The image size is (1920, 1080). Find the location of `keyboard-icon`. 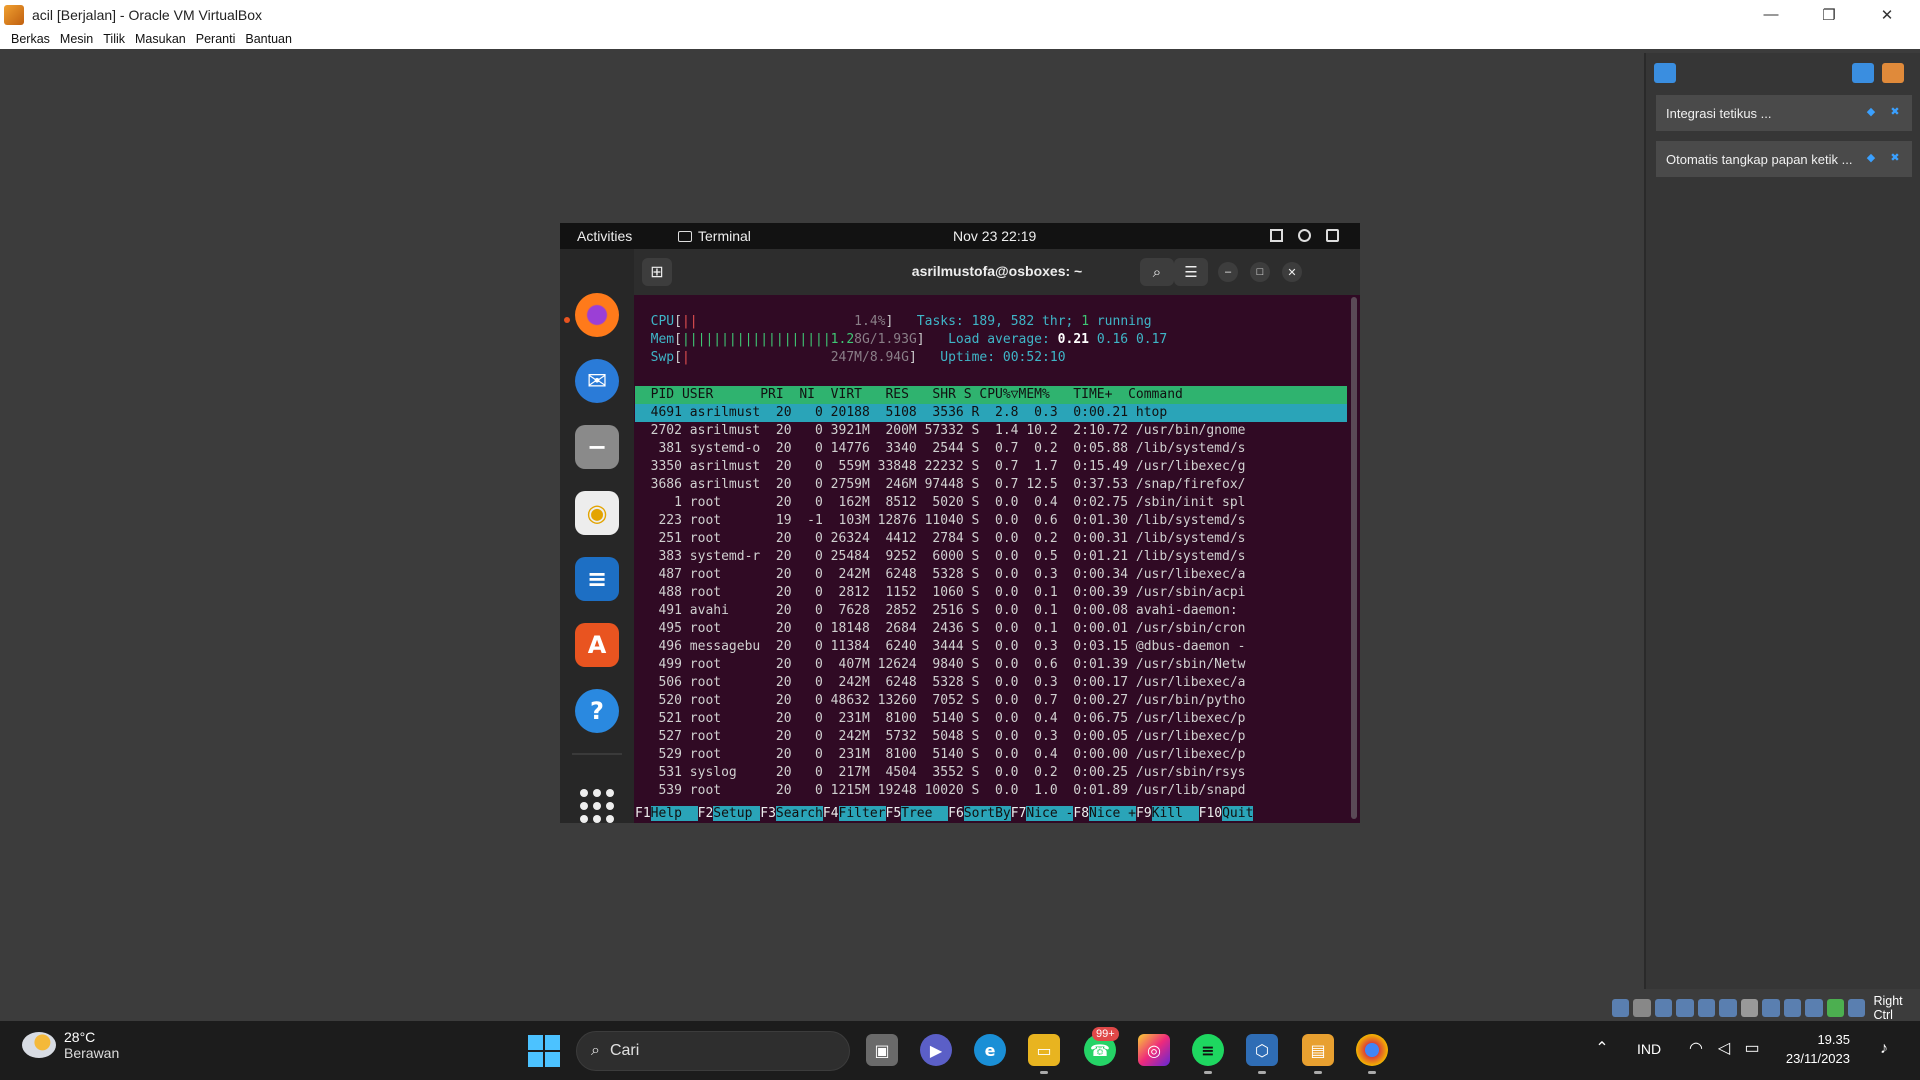

keyboard-icon is located at coordinates (1835, 1008).